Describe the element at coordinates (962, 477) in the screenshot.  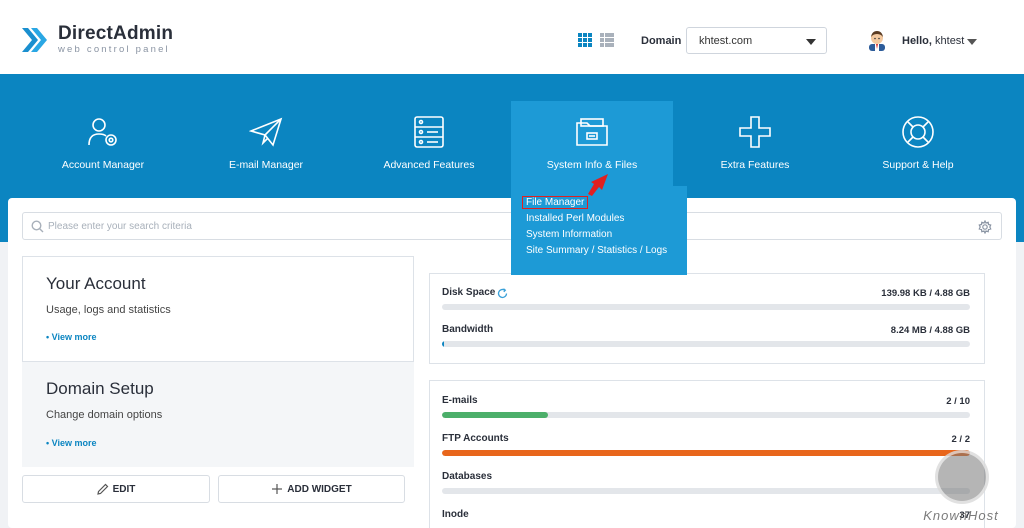
I see `watermark-logo-icon` at that location.